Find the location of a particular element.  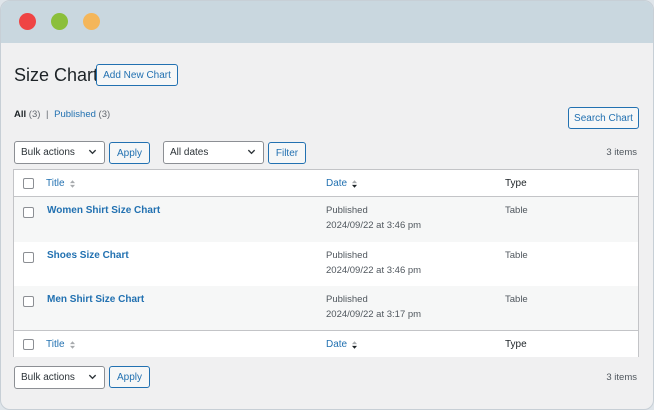

chart-date: 2024/09/22 at 3:17 pm is located at coordinates (374, 314).